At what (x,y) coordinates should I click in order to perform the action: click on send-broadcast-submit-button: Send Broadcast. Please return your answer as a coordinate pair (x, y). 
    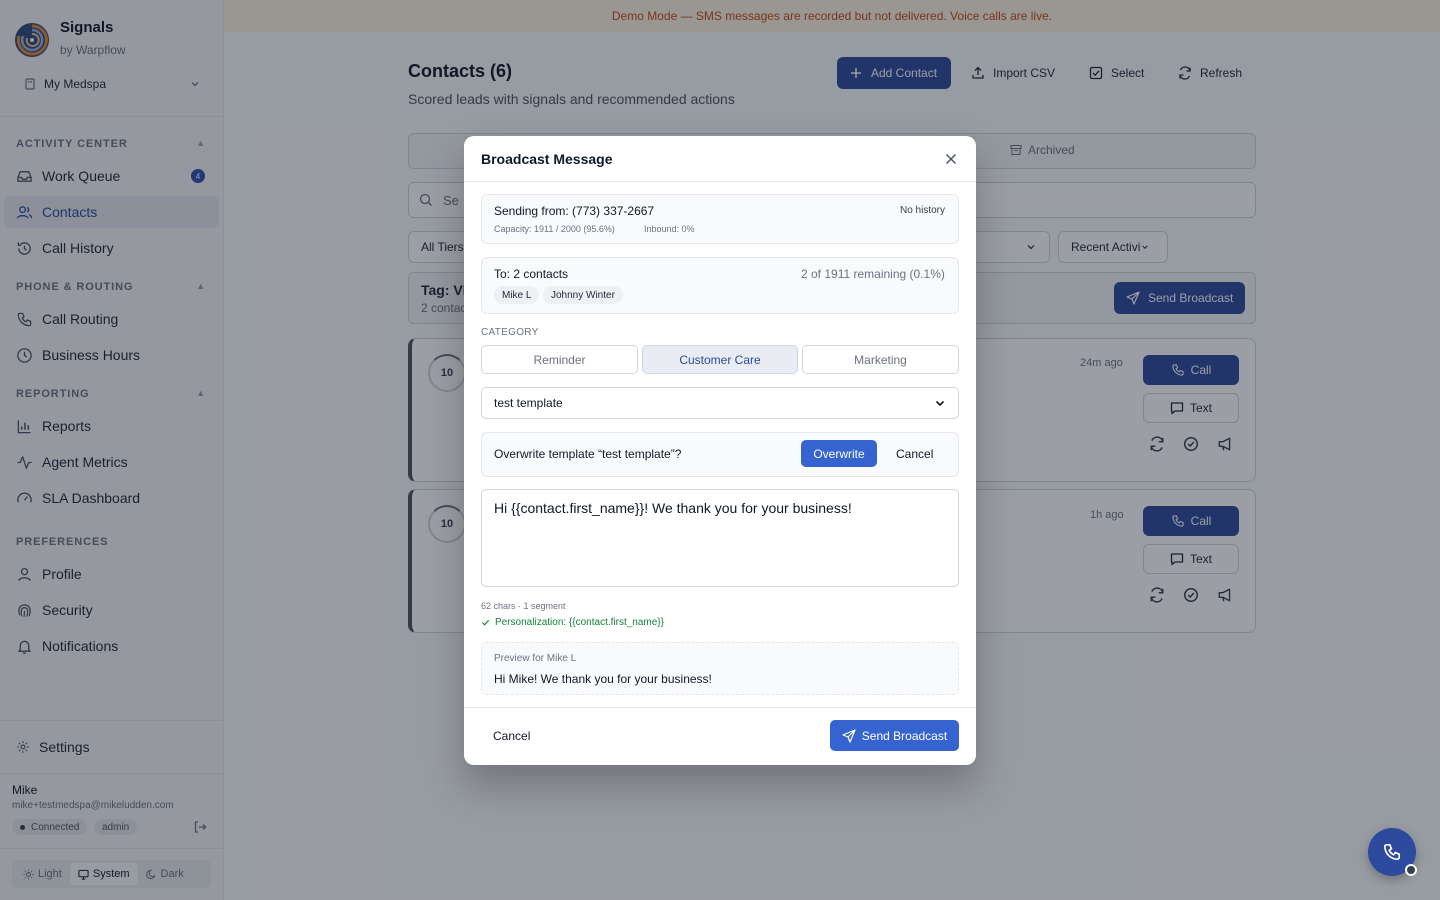
    Looking at the image, I should click on (894, 735).